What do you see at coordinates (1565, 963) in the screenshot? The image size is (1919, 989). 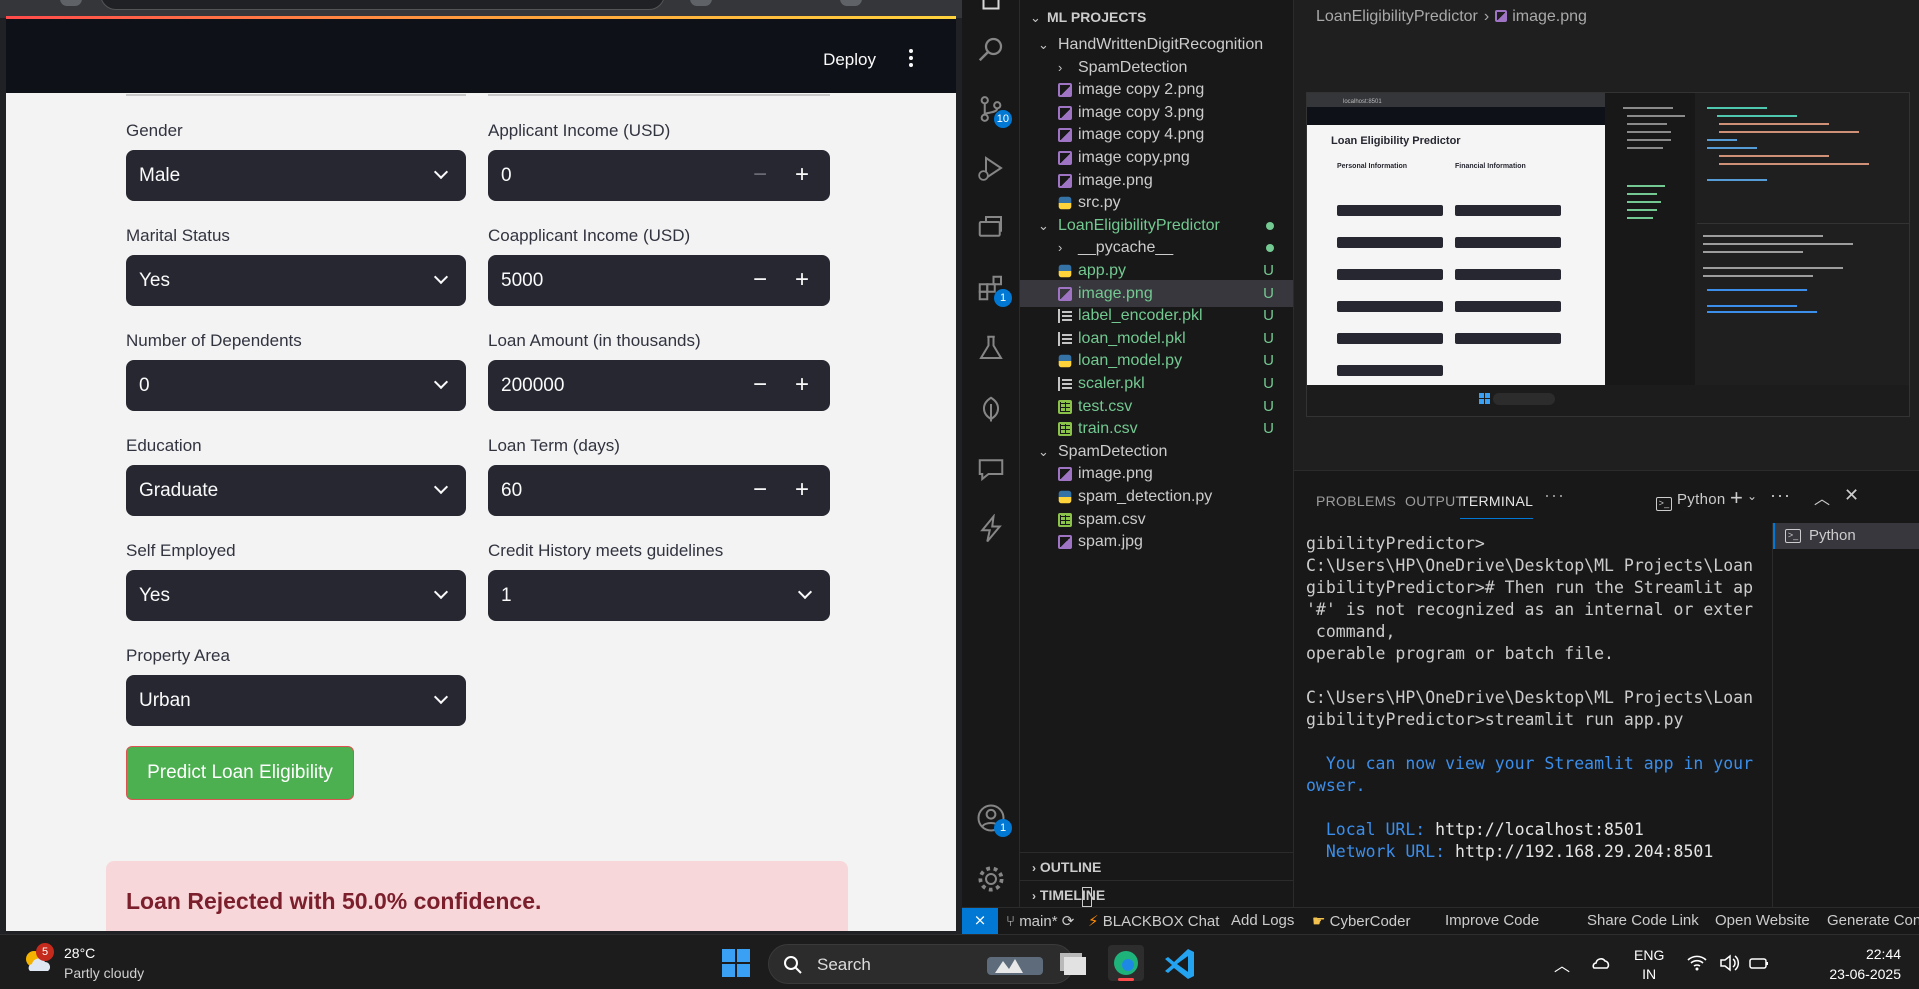 I see `chevron-up-icon: ︿` at bounding box center [1565, 963].